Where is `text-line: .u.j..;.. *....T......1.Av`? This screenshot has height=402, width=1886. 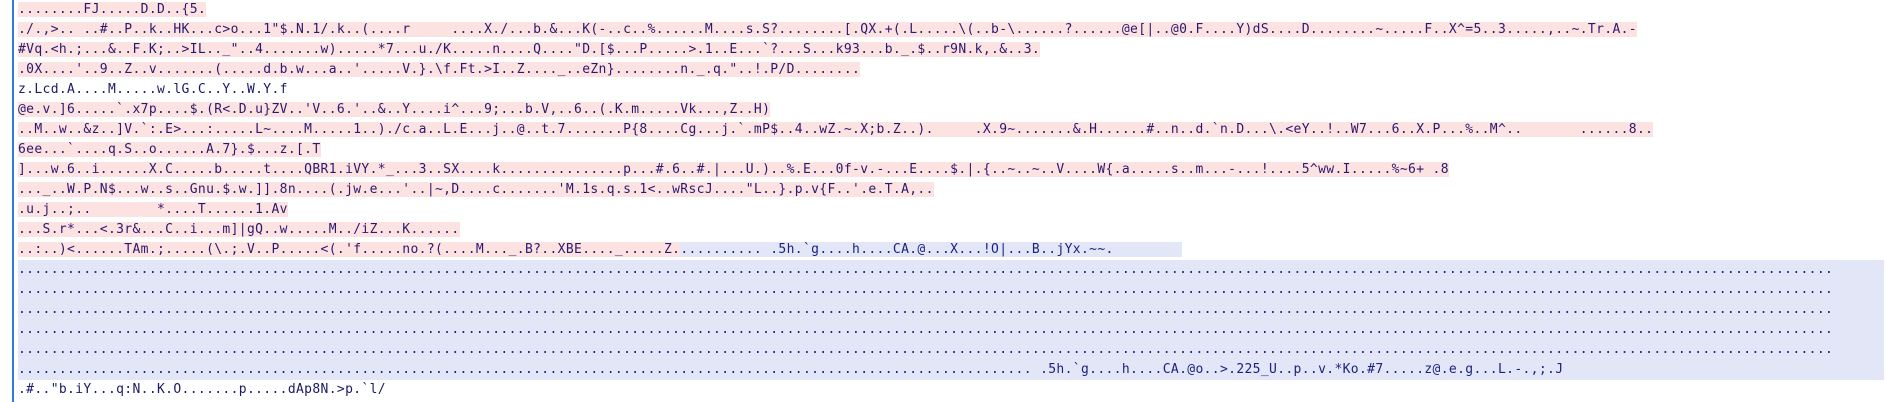
text-line: .u.j..;.. *....T......1.Av is located at coordinates (951, 210).